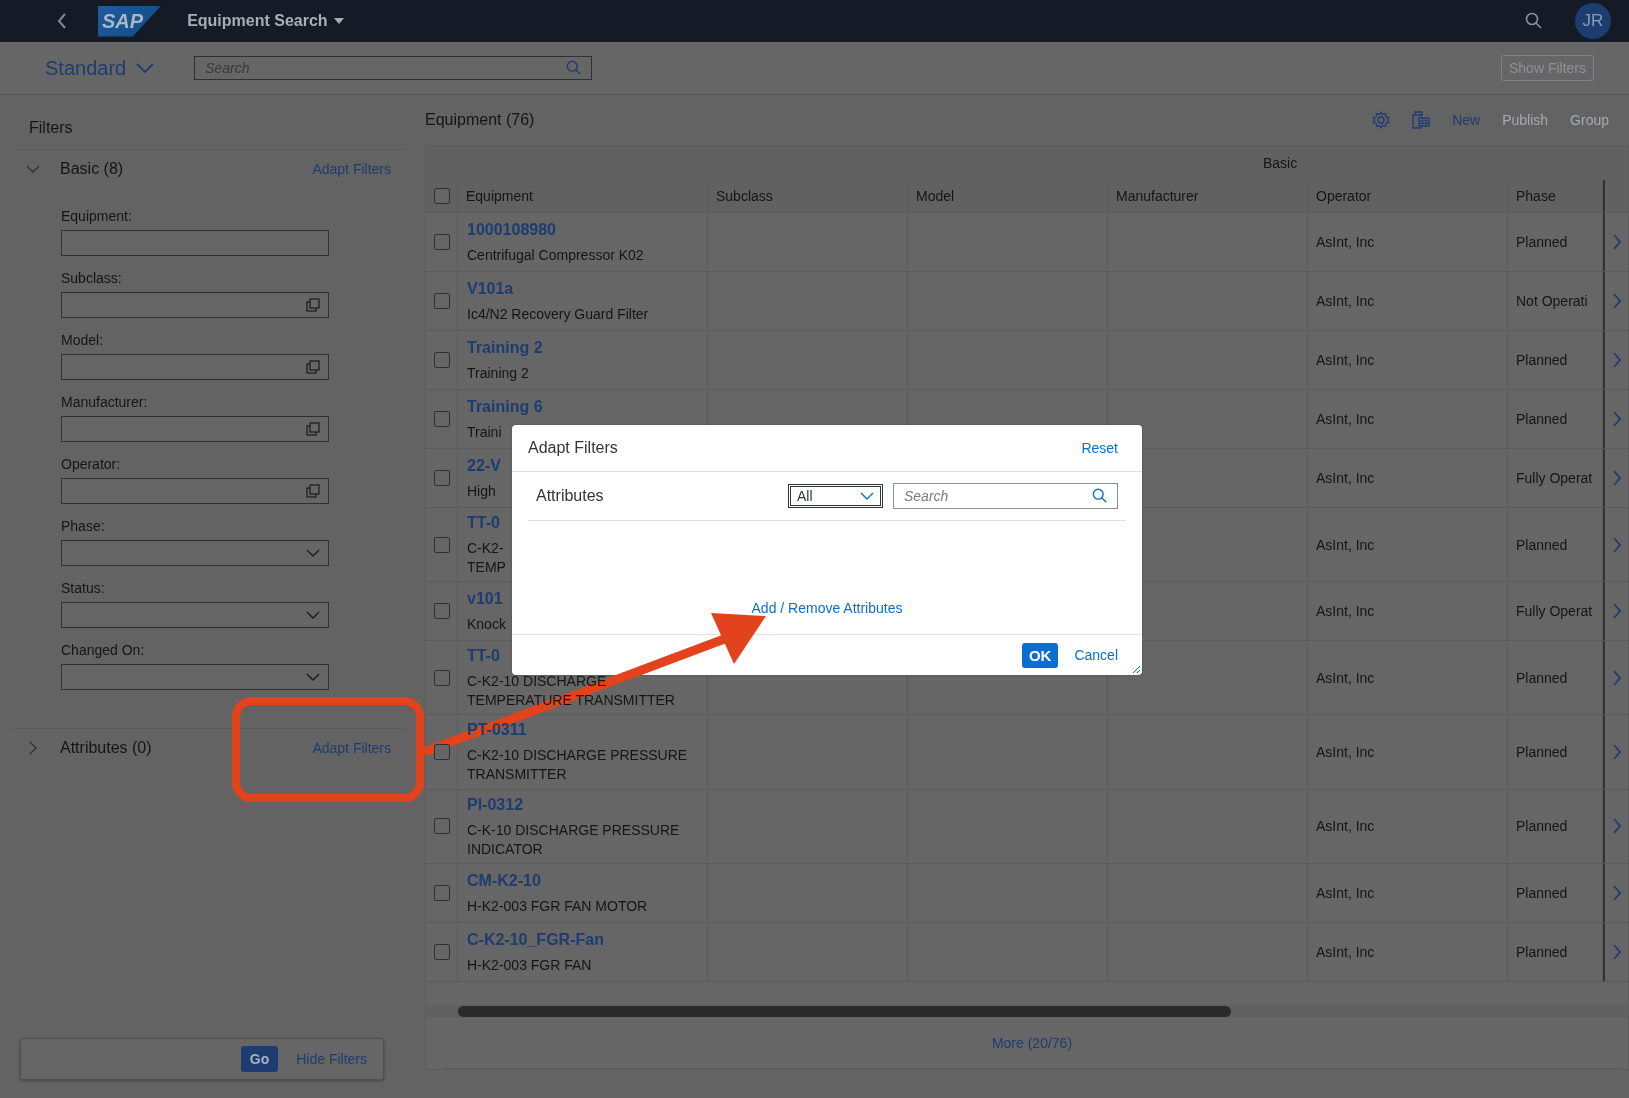 The width and height of the screenshot is (1629, 1098). What do you see at coordinates (1466, 120) in the screenshot?
I see `toolbar-action-button: New` at bounding box center [1466, 120].